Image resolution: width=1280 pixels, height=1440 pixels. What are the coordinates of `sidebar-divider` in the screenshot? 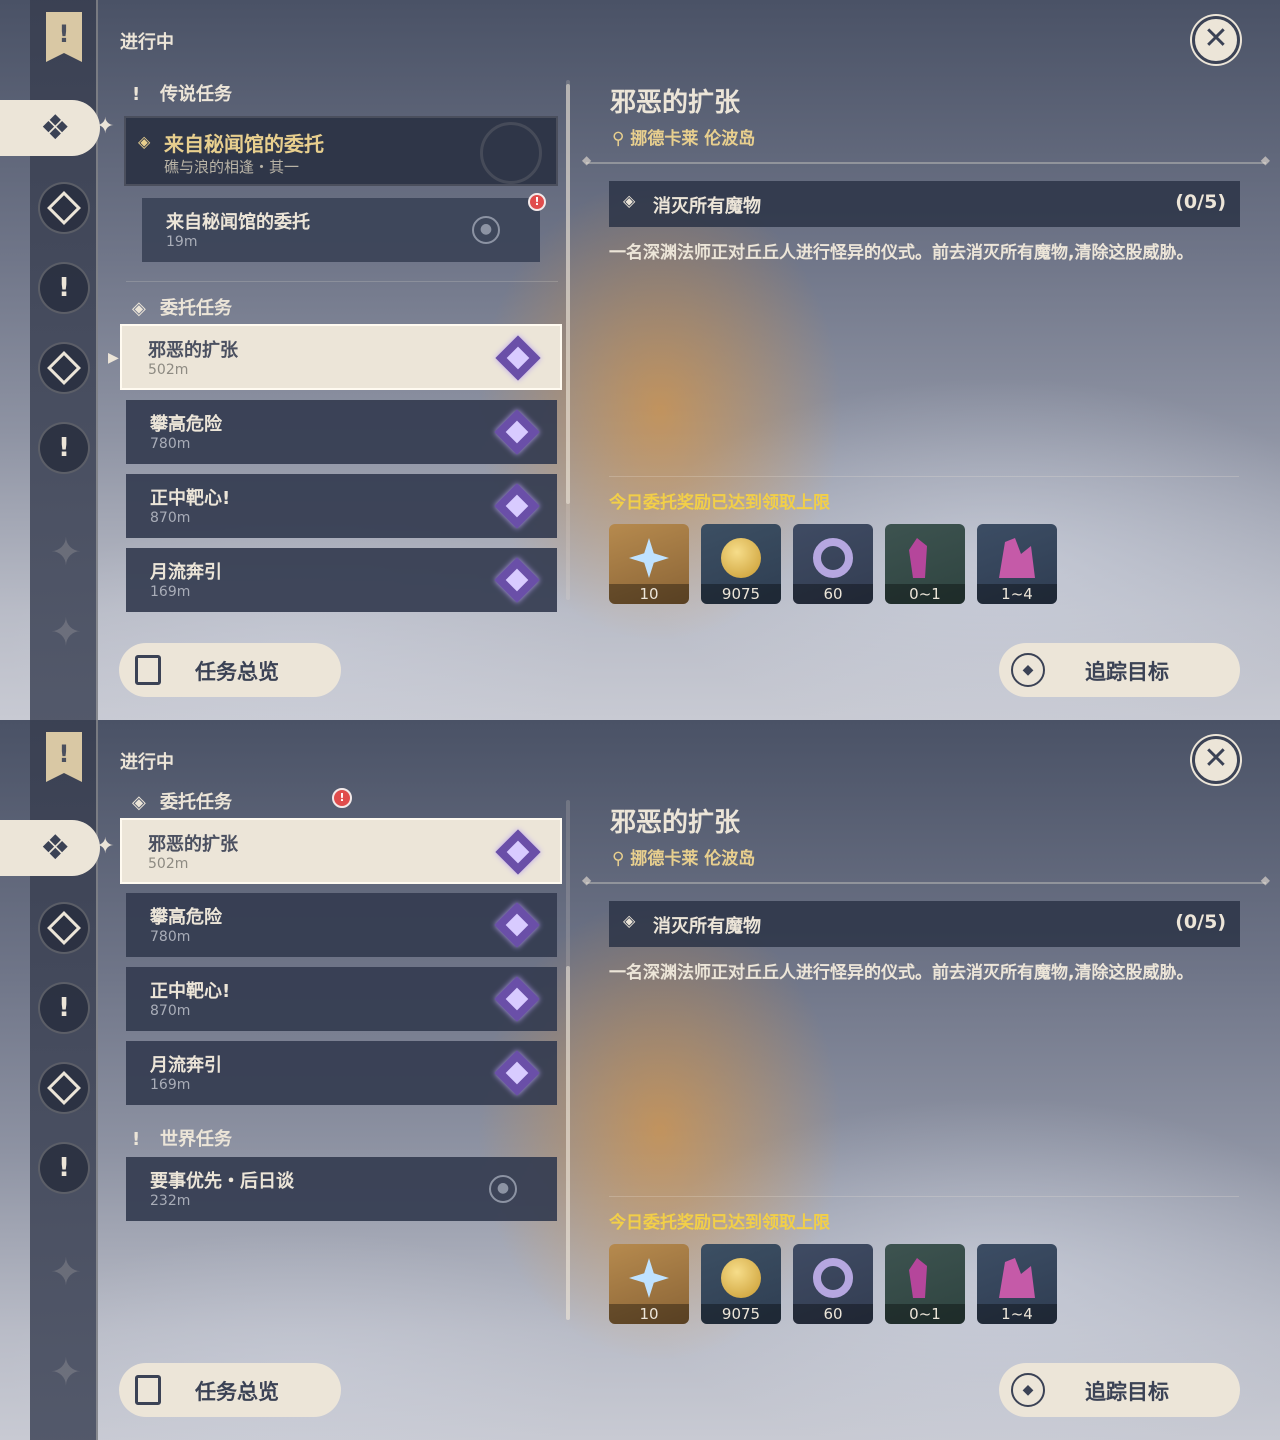 It's located at (97, 360).